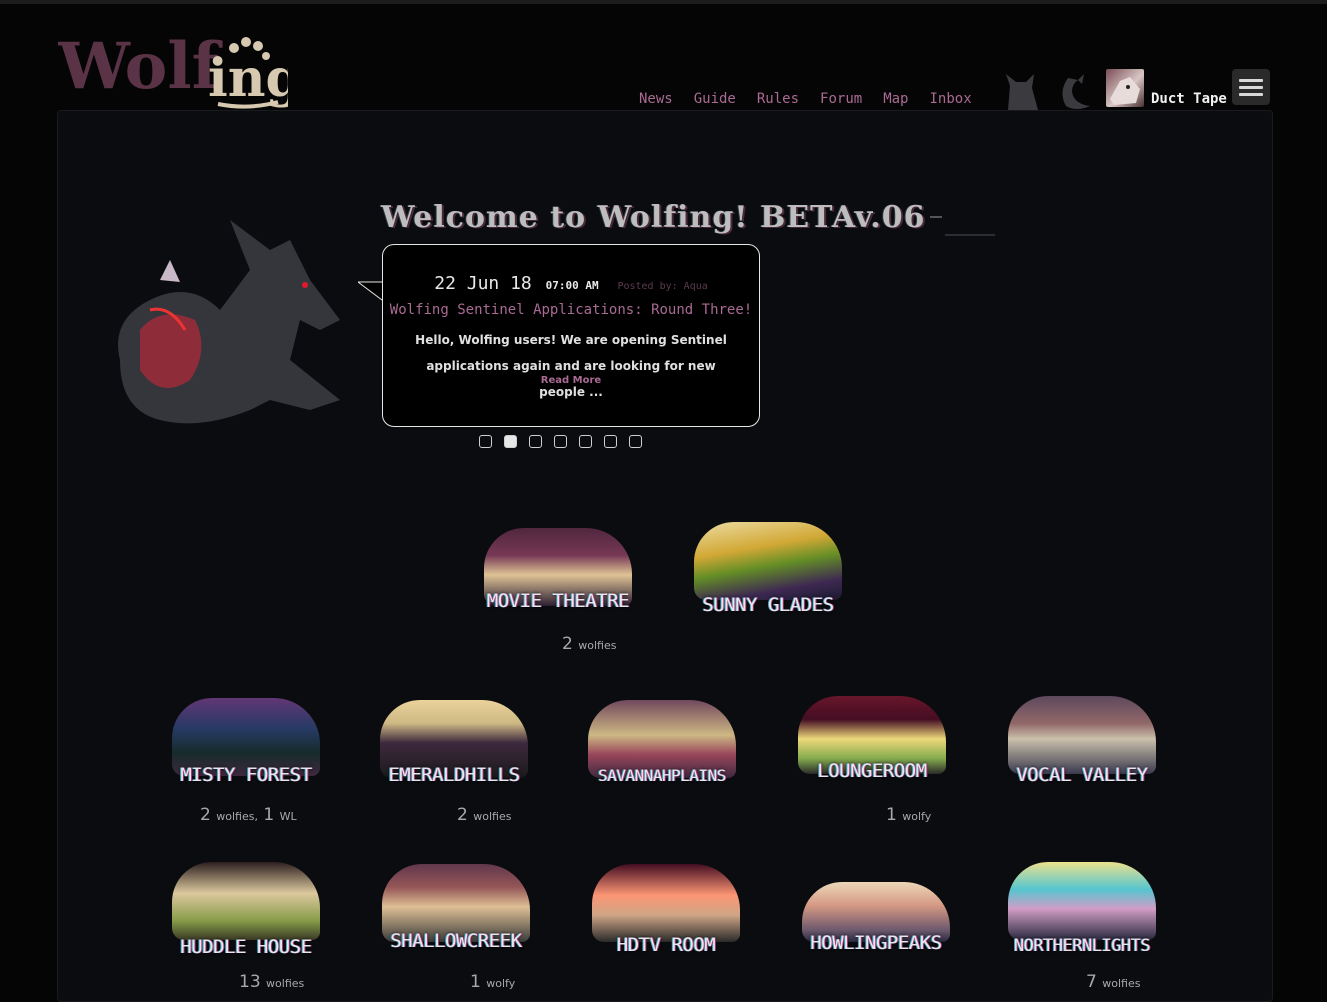  Describe the element at coordinates (454, 775) in the screenshot. I see `room-name: EMERALDHILLS` at that location.